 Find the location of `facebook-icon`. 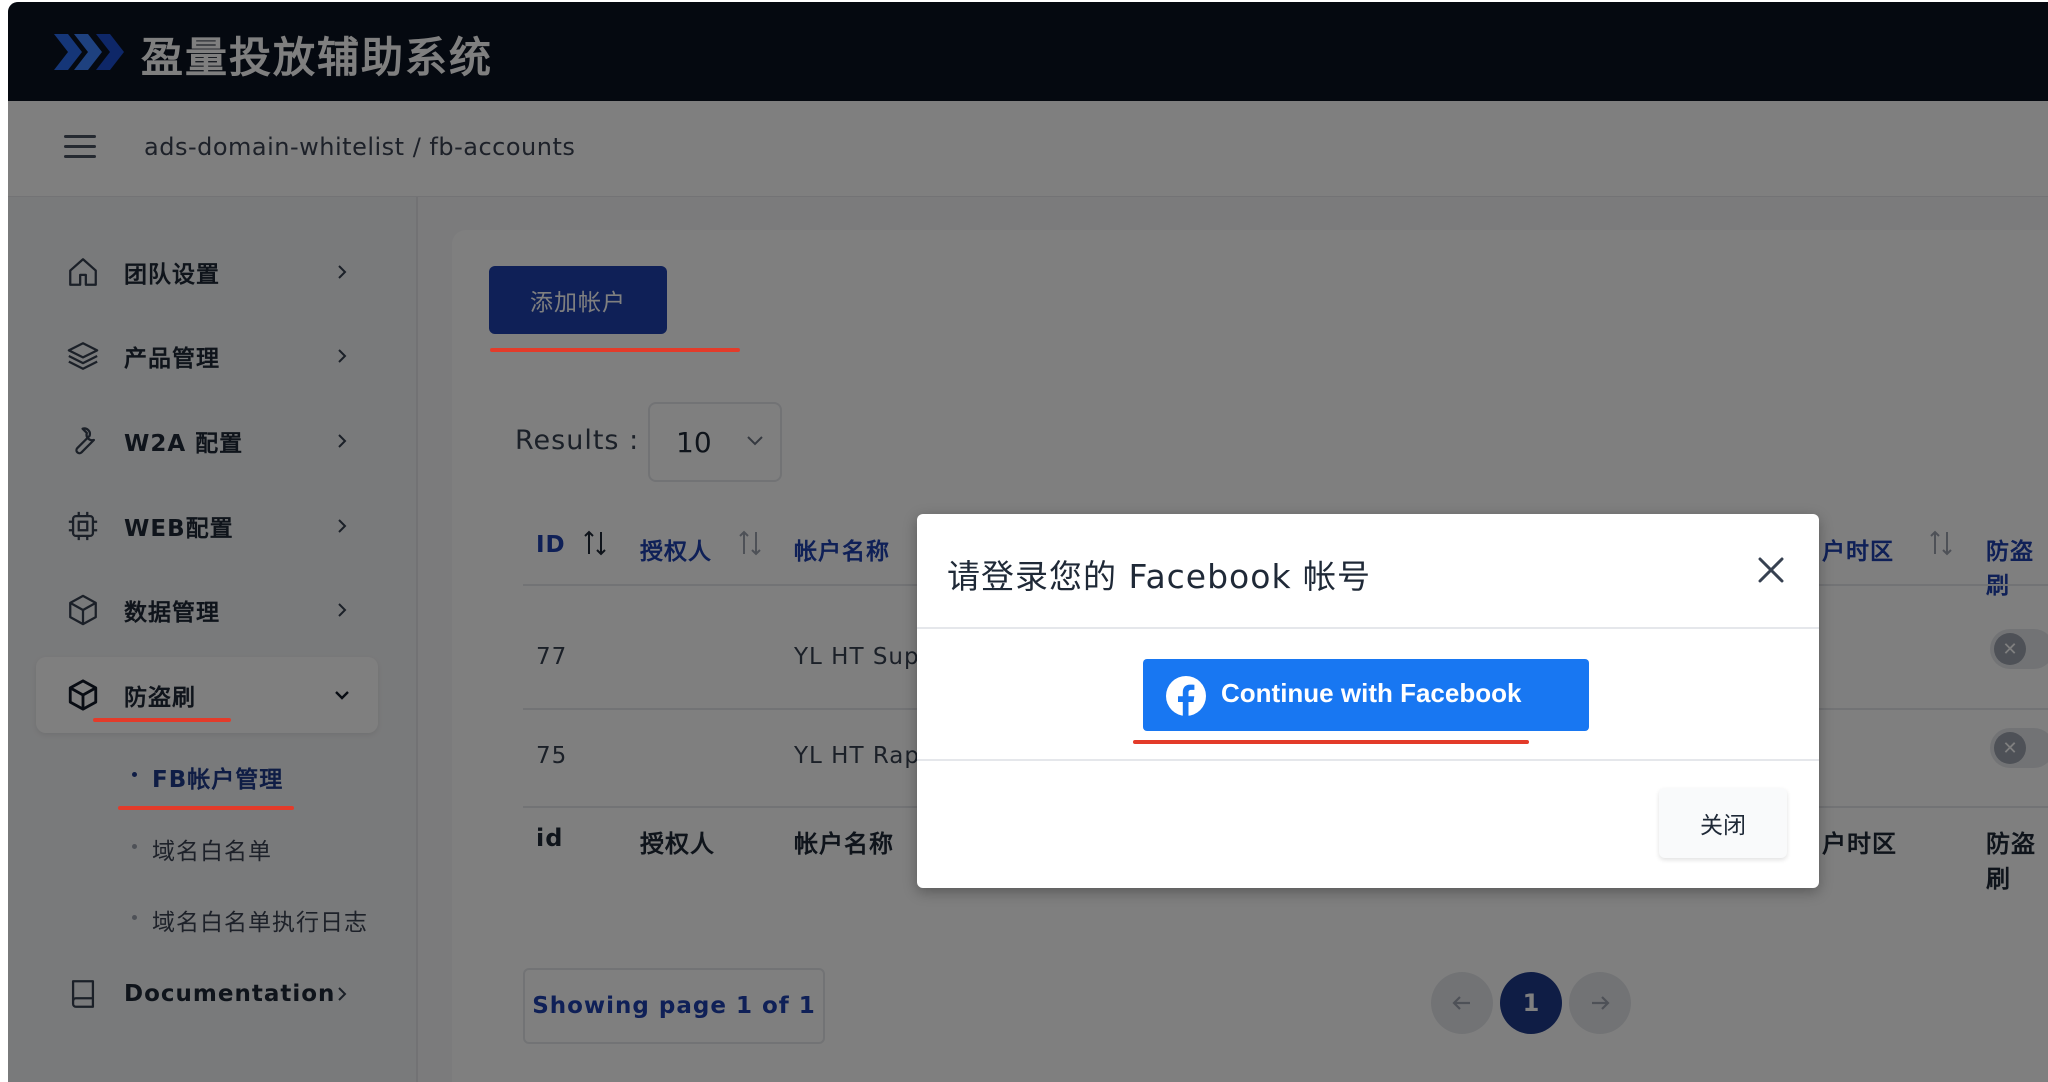

facebook-icon is located at coordinates (1186, 696).